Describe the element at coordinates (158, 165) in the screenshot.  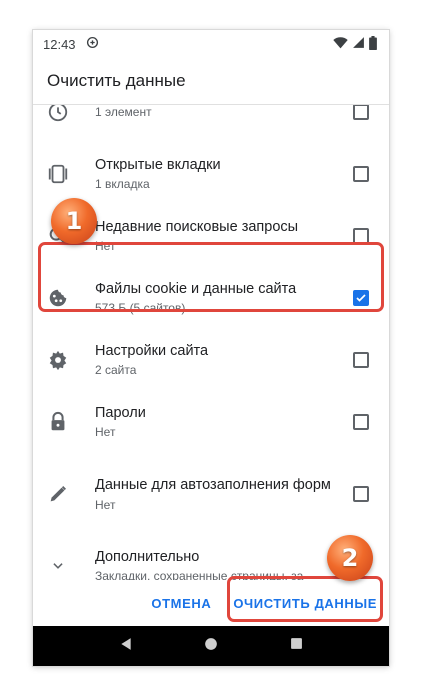
I see `item-title: Открытые вкладки` at that location.